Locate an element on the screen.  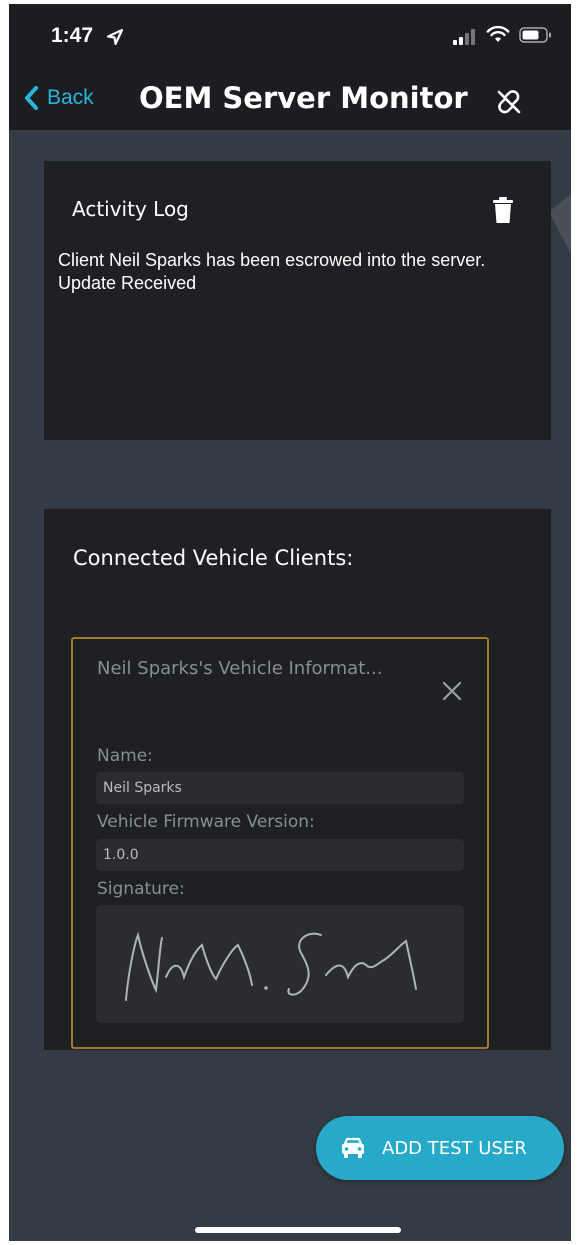
back-button: Back is located at coordinates (58, 98).